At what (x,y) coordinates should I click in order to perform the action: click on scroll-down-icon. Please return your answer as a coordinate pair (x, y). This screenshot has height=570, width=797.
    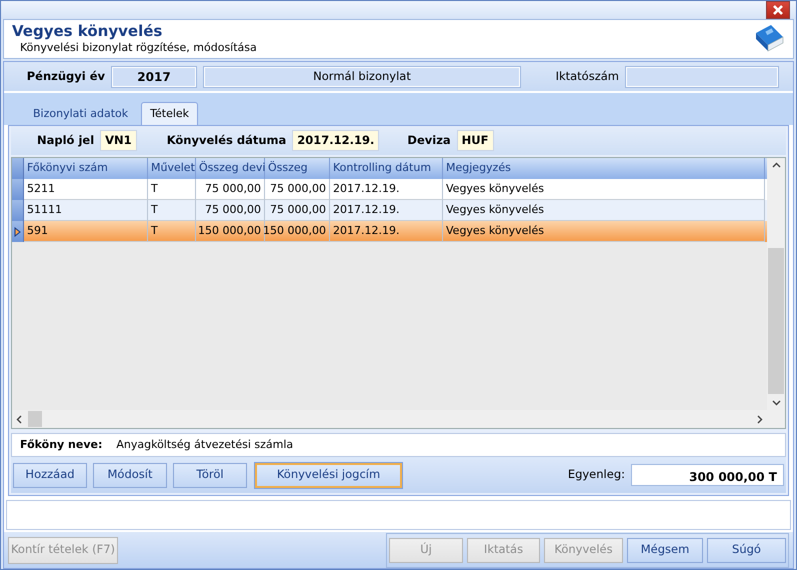
    Looking at the image, I should click on (776, 403).